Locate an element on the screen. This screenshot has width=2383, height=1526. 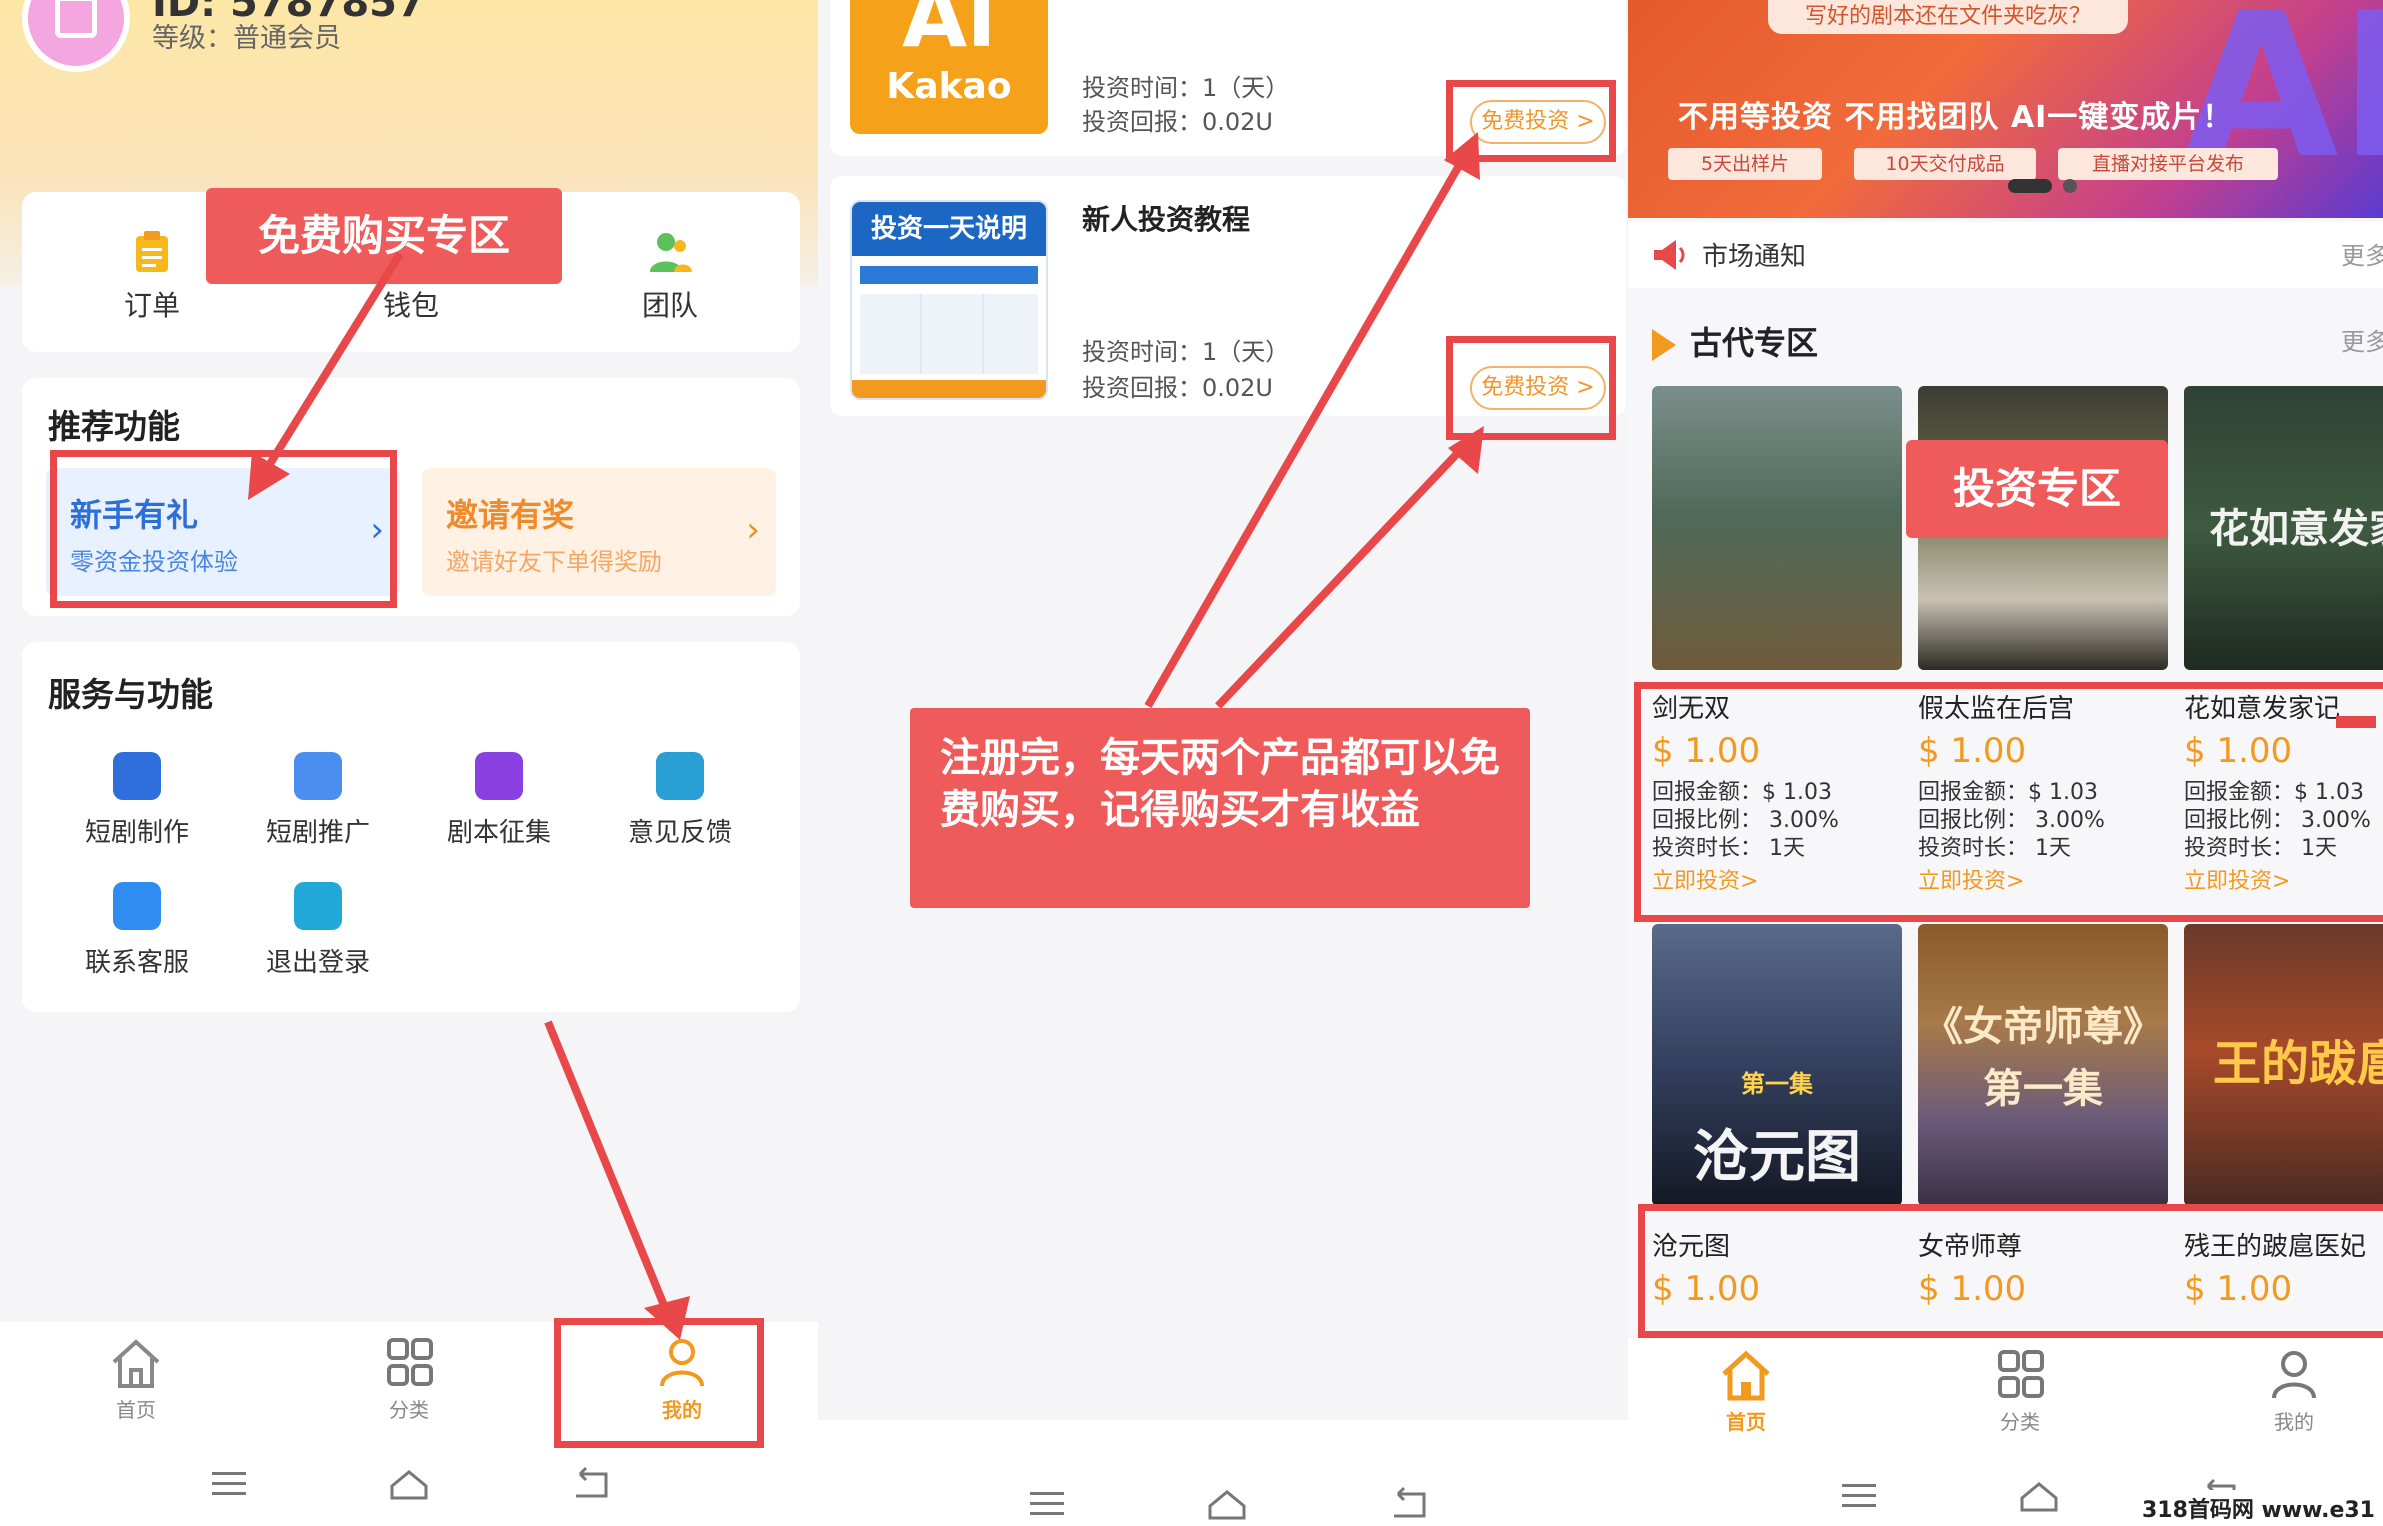
tab-home: 首页 is located at coordinates (1746, 1391).